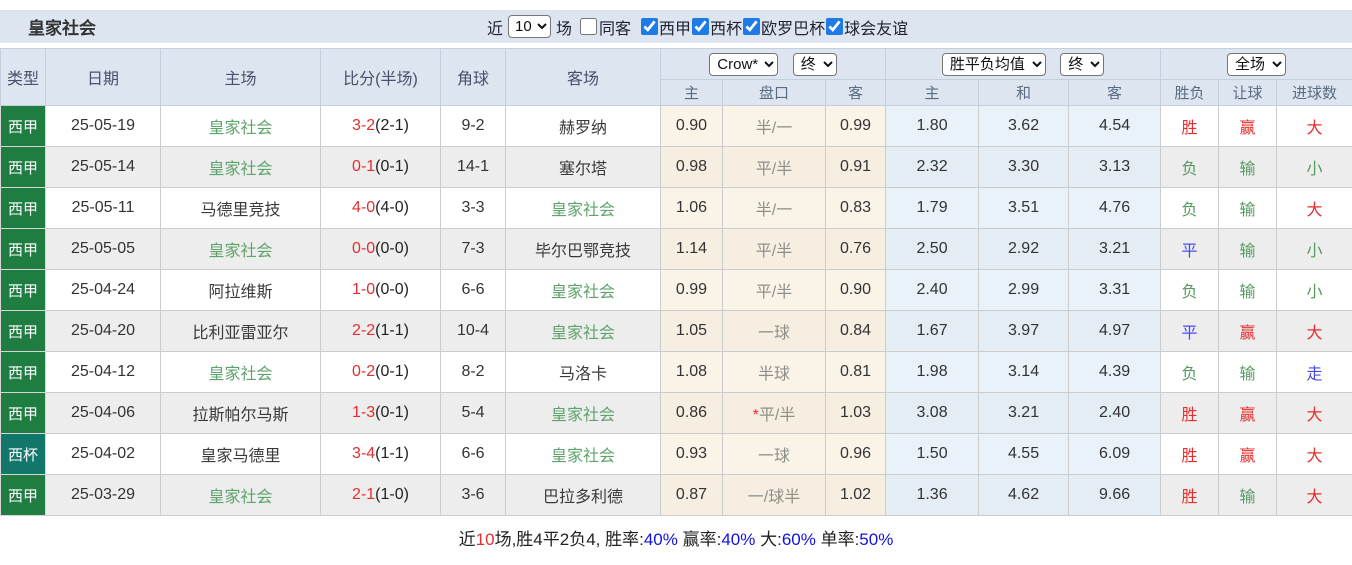  I want to click on ah-home-odds: 0.98, so click(692, 167).